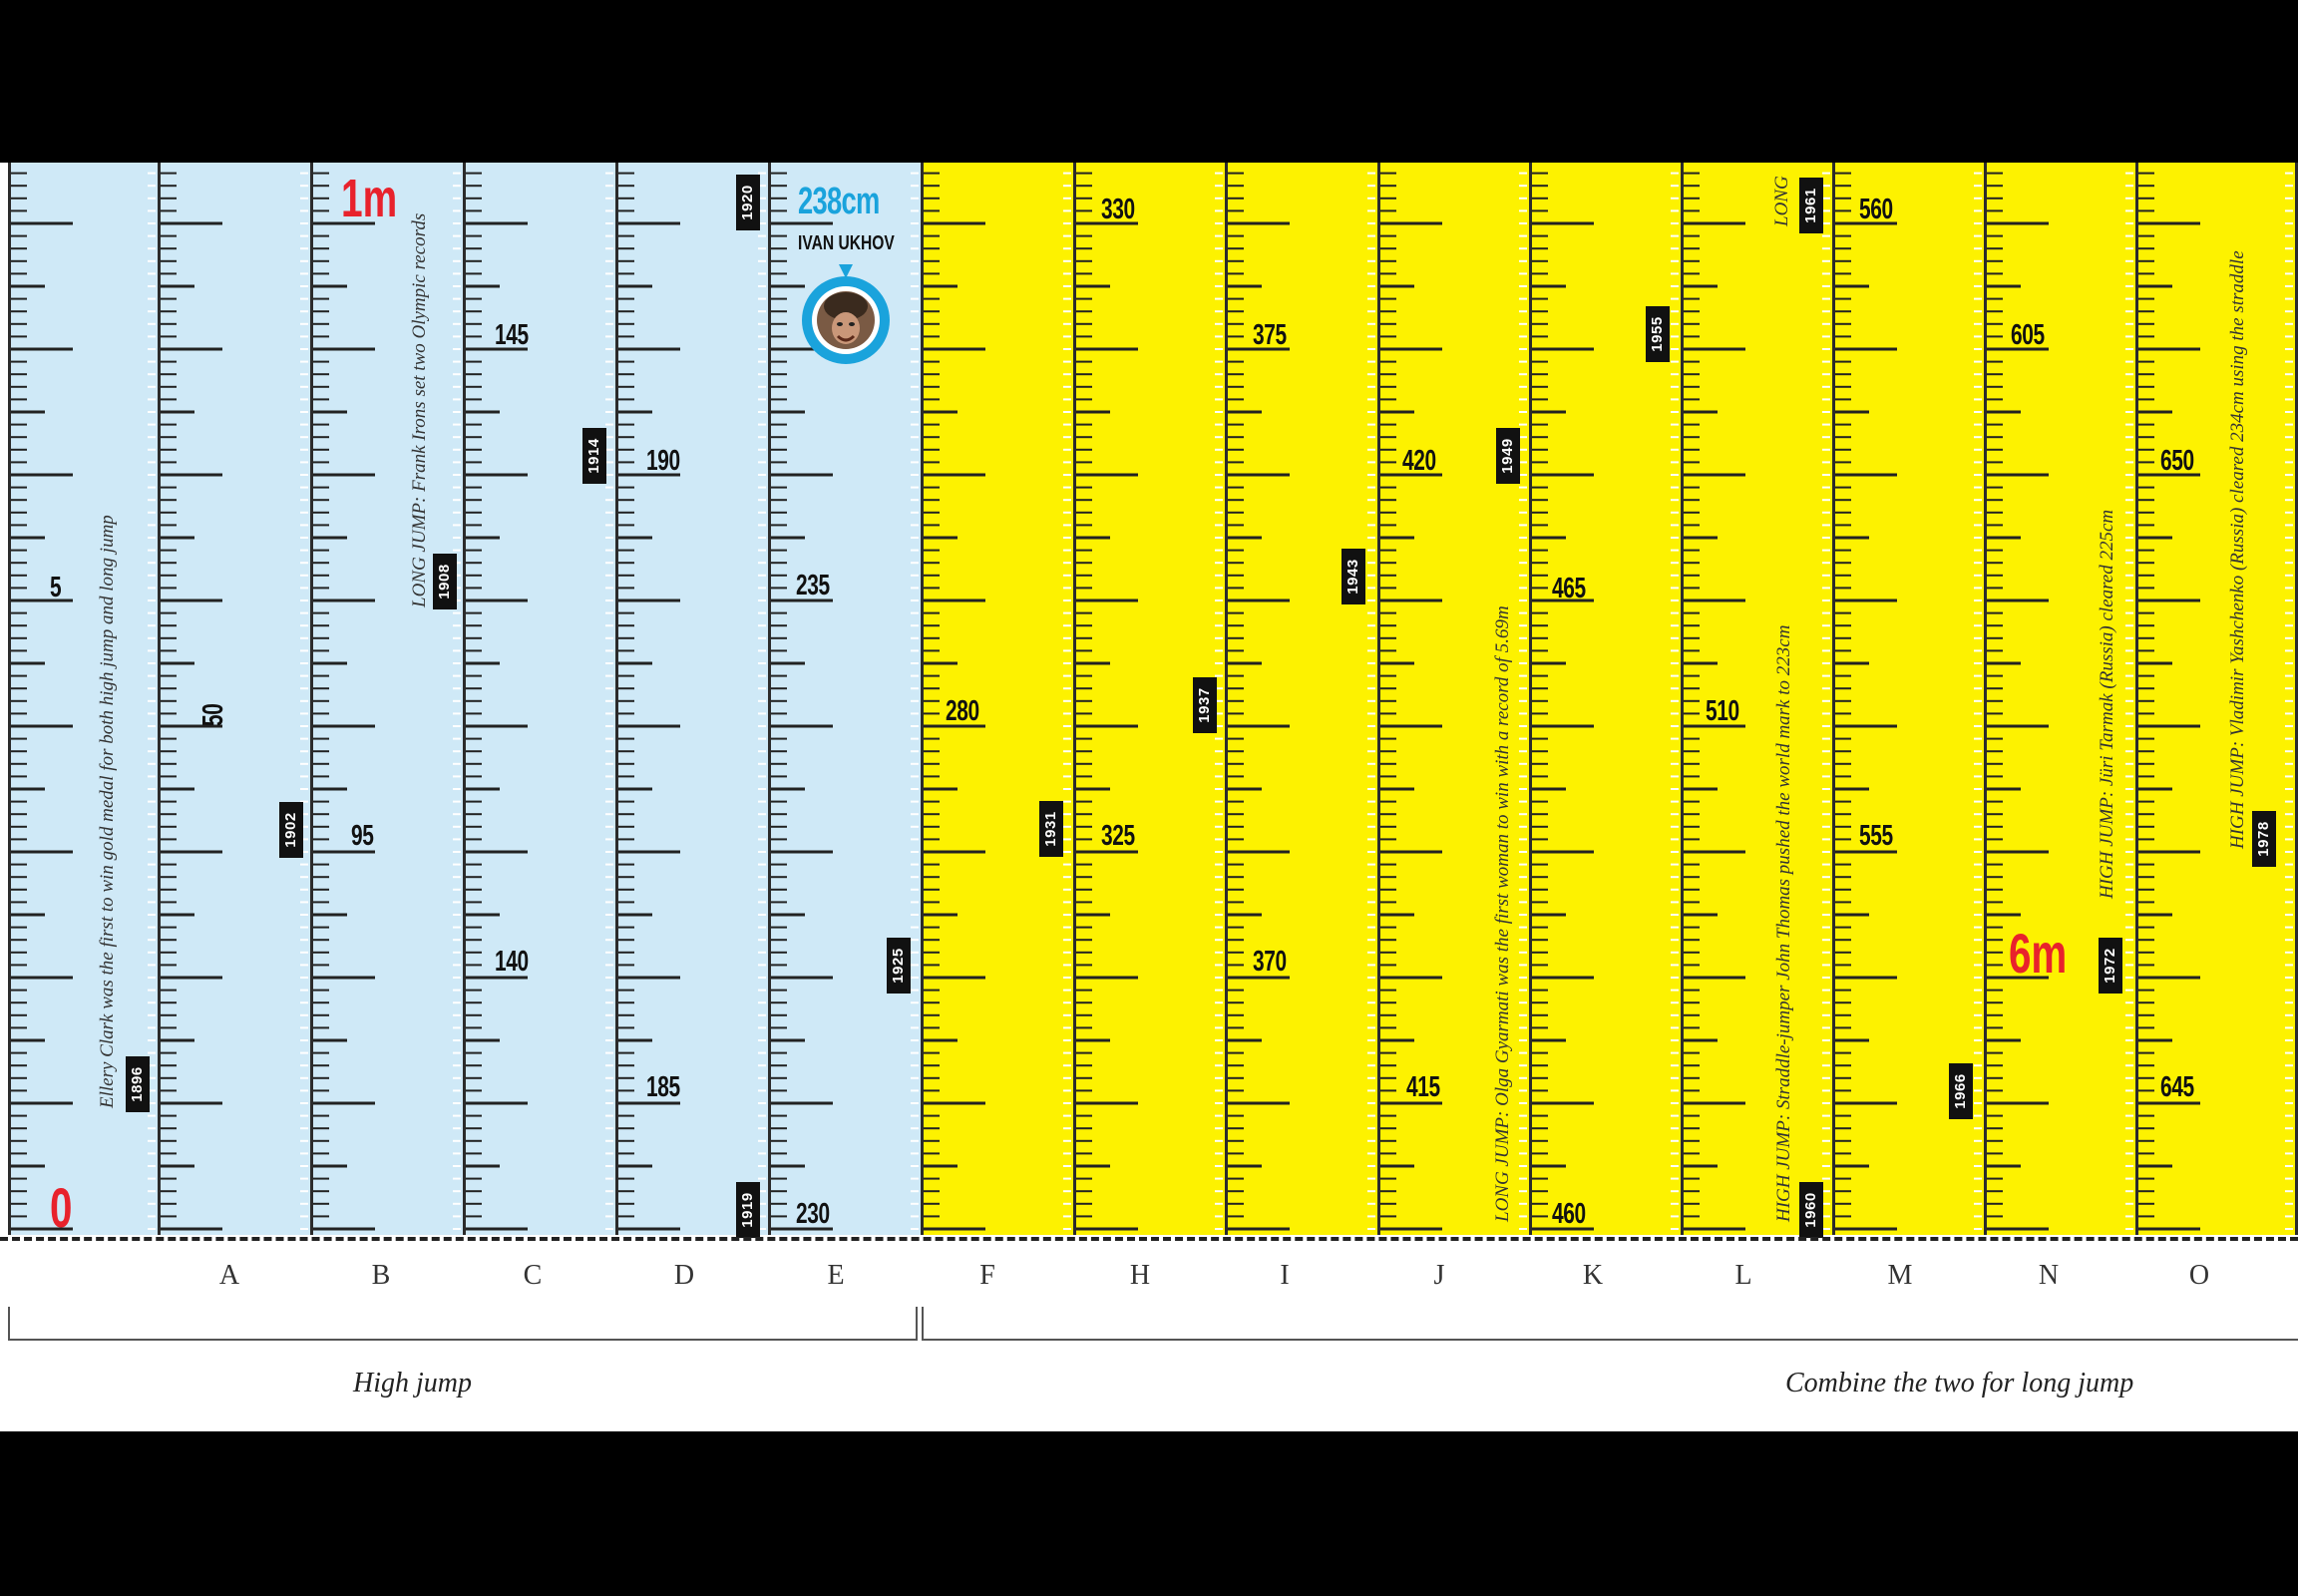  What do you see at coordinates (369, 198) in the screenshot?
I see `one-metre-mark: 1m` at bounding box center [369, 198].